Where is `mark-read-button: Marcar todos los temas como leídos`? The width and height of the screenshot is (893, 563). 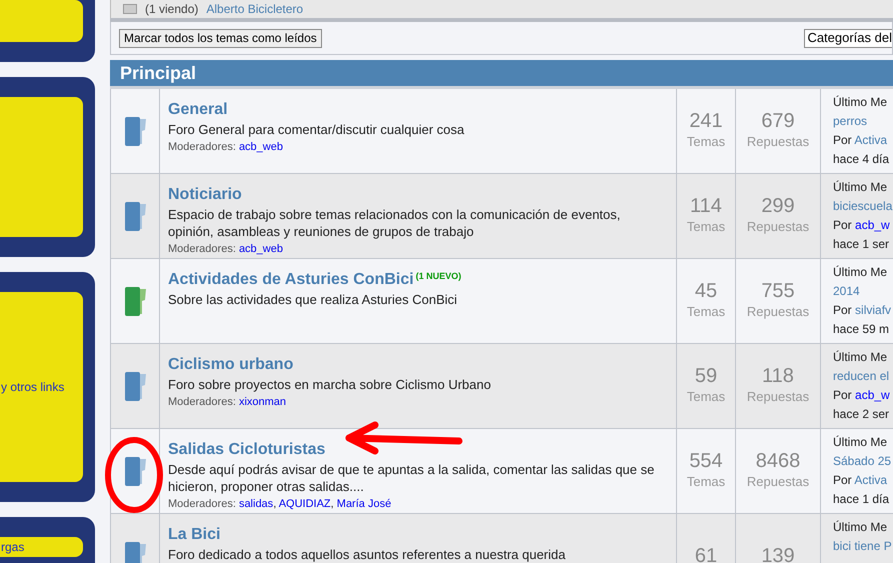 mark-read-button: Marcar todos los temas como leídos is located at coordinates (220, 38).